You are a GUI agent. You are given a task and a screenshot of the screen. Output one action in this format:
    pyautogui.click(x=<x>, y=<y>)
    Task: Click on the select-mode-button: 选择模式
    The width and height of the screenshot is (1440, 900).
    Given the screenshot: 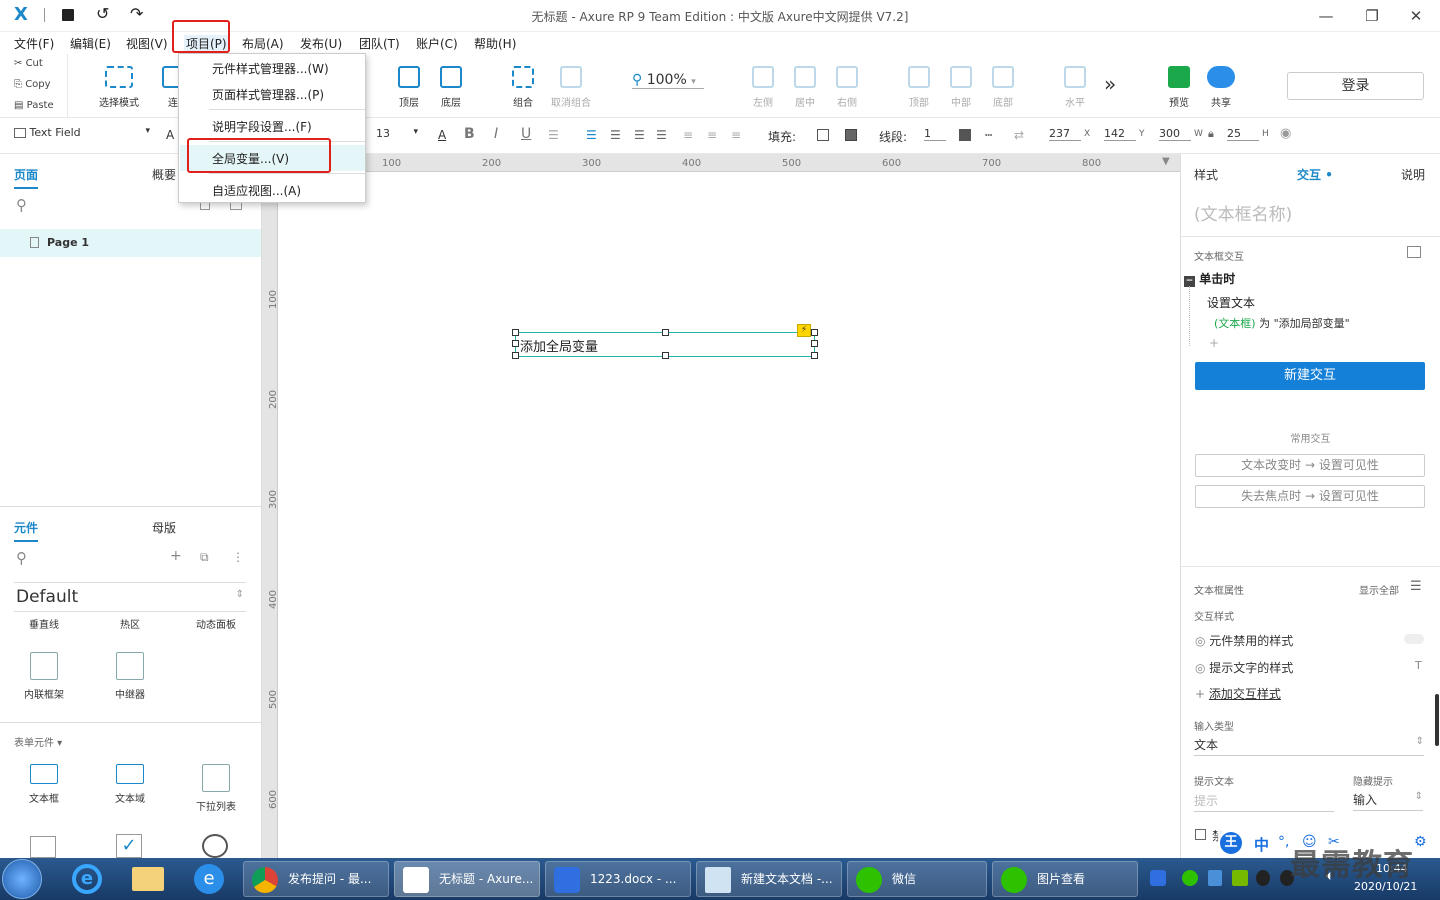 What is the action you would take?
    pyautogui.click(x=119, y=87)
    